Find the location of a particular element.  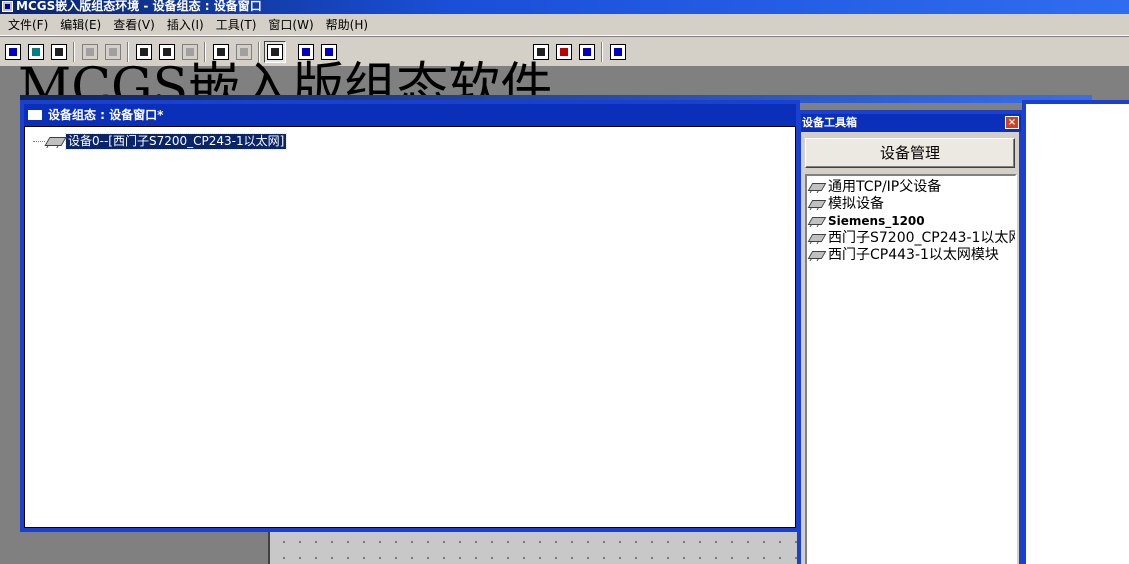

help-icon is located at coordinates (618, 52).